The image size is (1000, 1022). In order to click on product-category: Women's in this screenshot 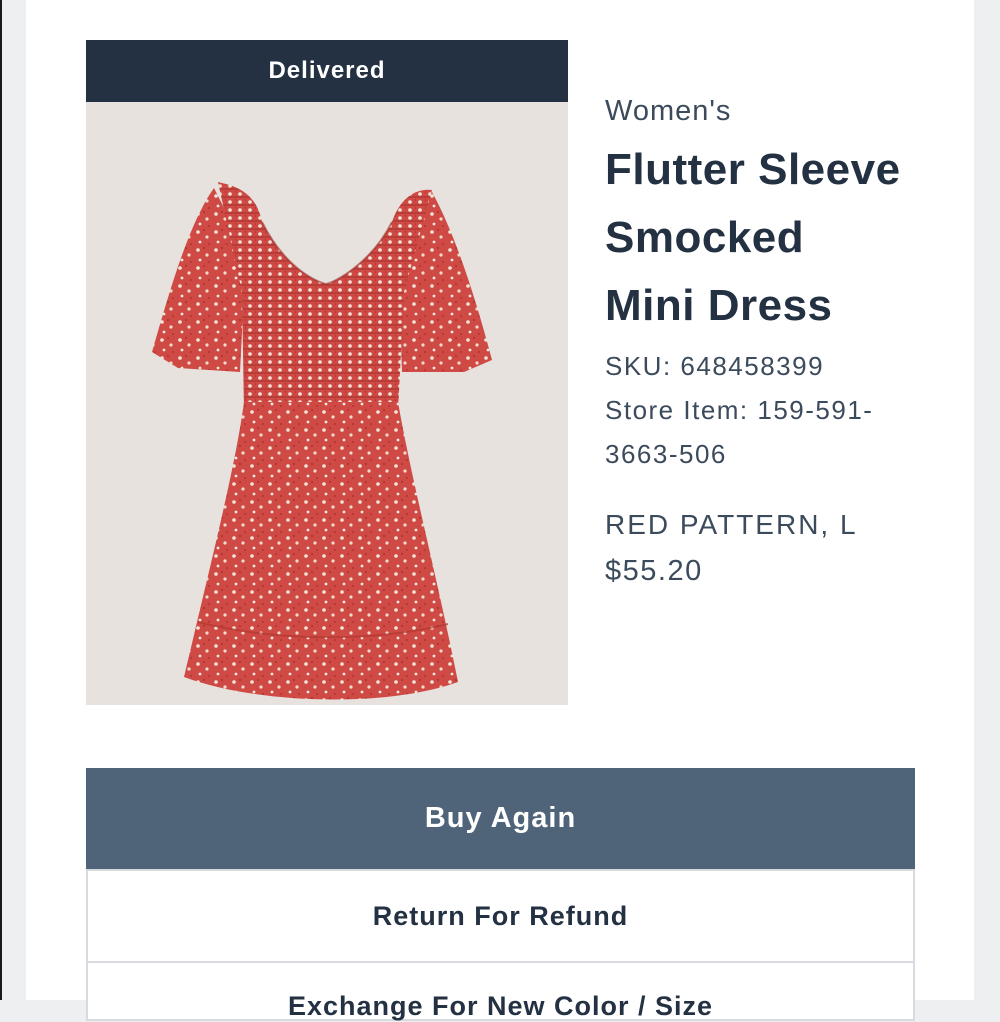, I will do `click(668, 111)`.